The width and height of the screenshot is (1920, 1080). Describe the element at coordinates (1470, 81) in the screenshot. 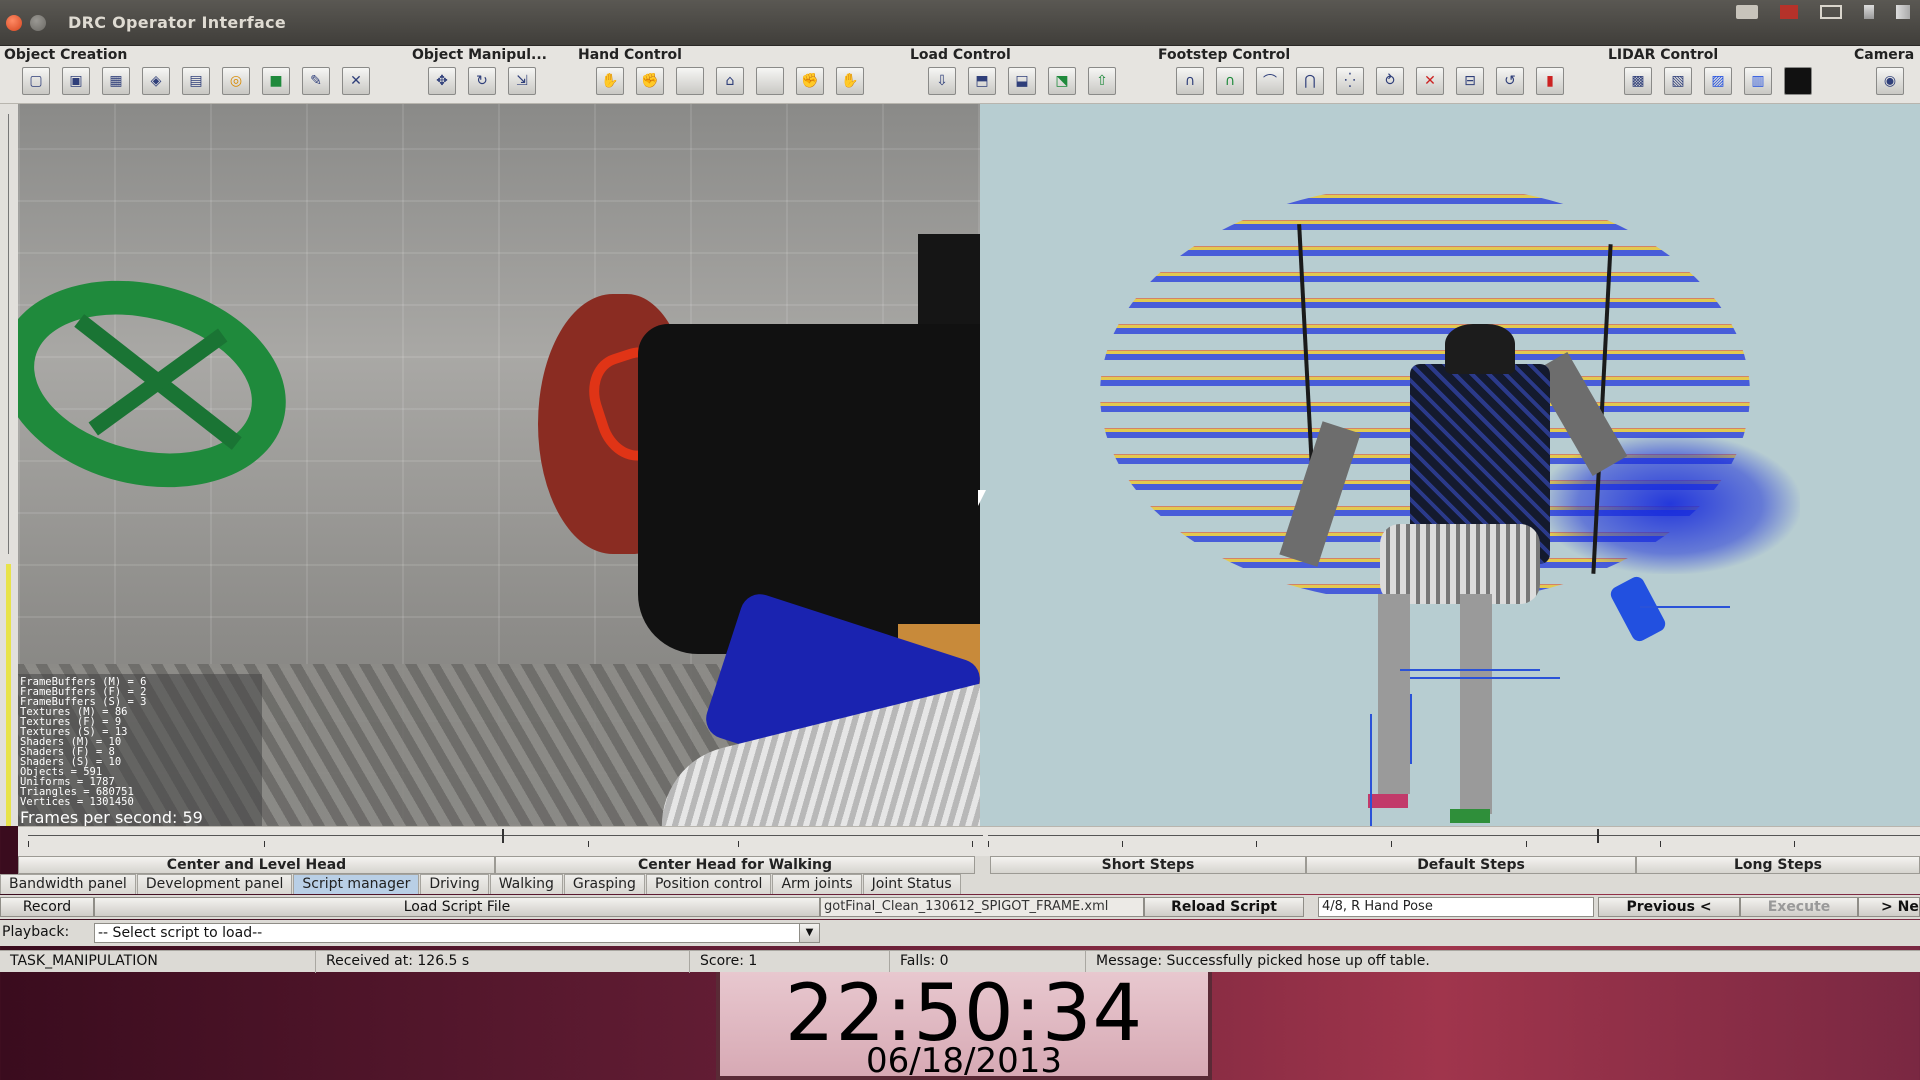

I see `footstep-snap-icon: ⊟` at that location.